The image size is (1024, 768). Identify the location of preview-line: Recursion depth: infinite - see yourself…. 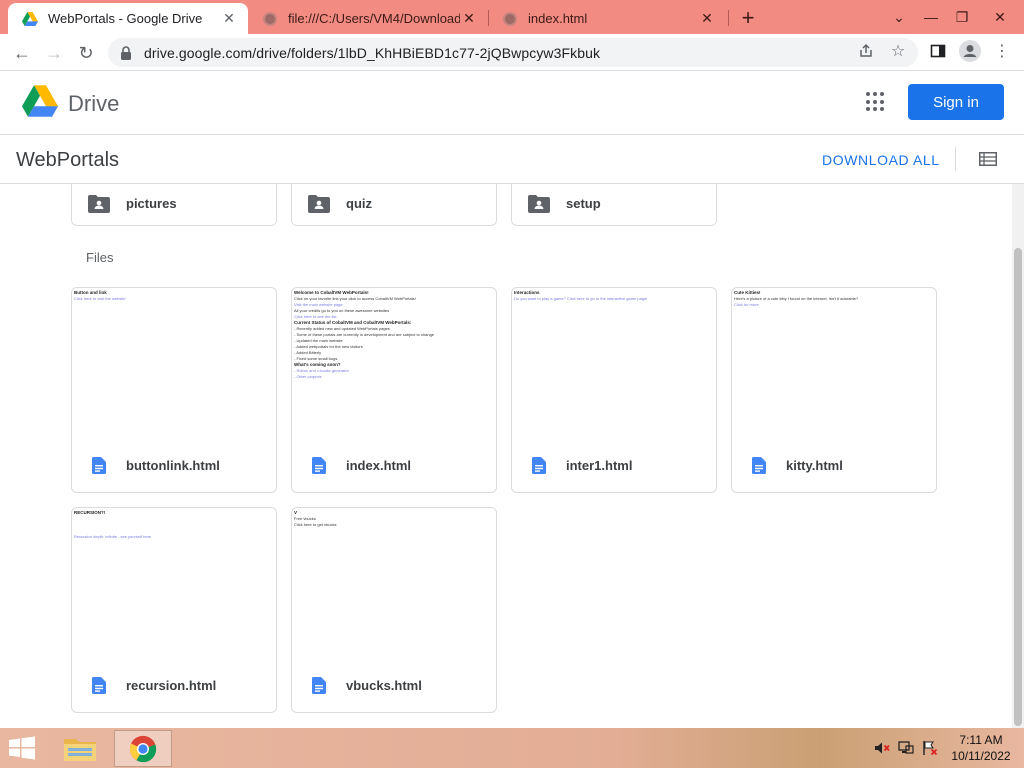
(113, 536).